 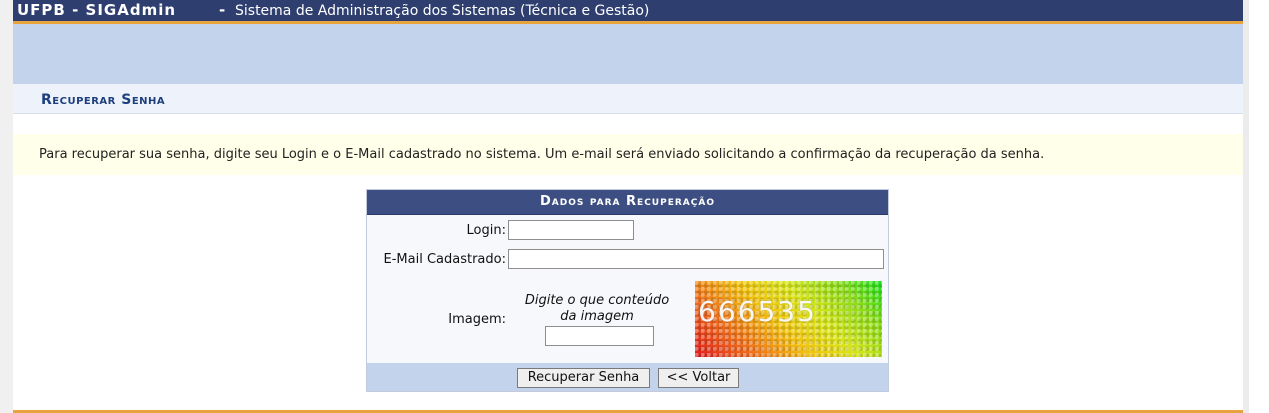 I want to click on captcha-input, so click(x=599, y=336).